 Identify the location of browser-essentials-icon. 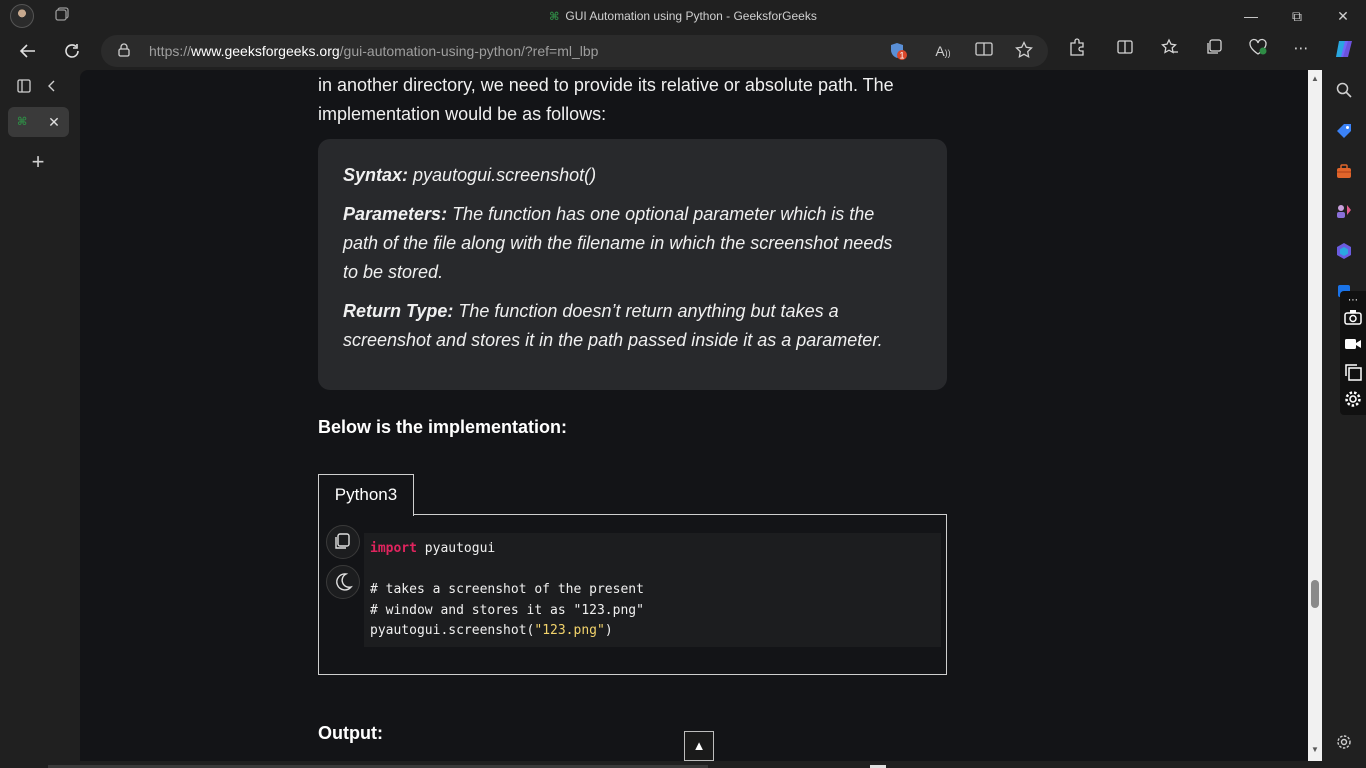
(1258, 49).